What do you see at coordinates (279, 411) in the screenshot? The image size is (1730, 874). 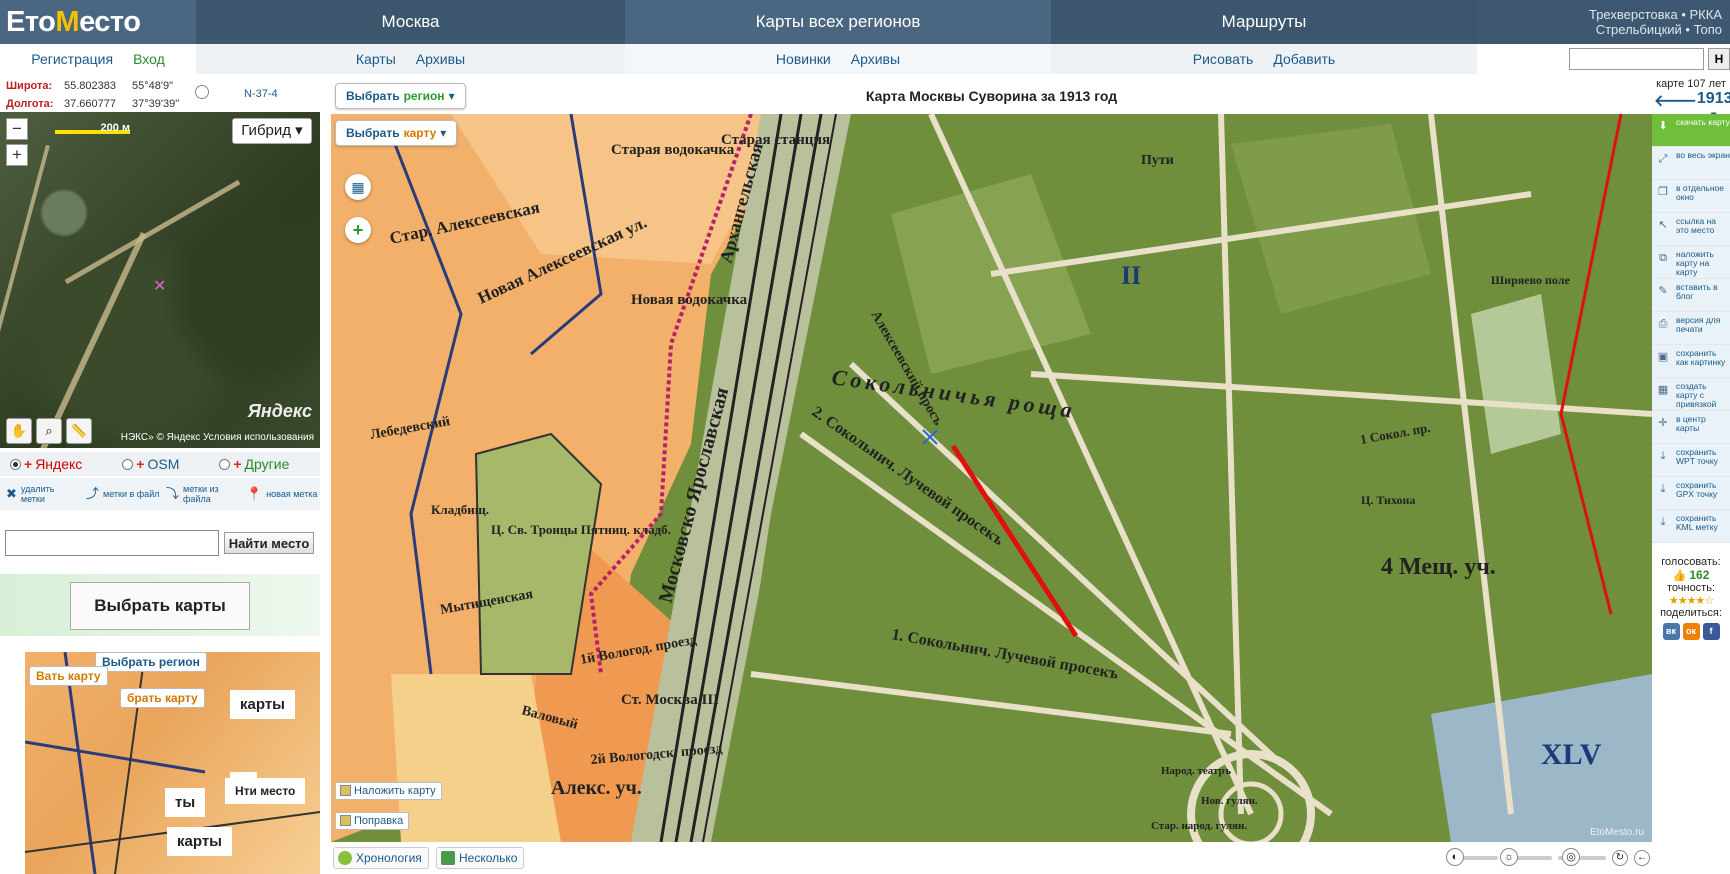 I see `yandex-logo: Яндекс` at bounding box center [279, 411].